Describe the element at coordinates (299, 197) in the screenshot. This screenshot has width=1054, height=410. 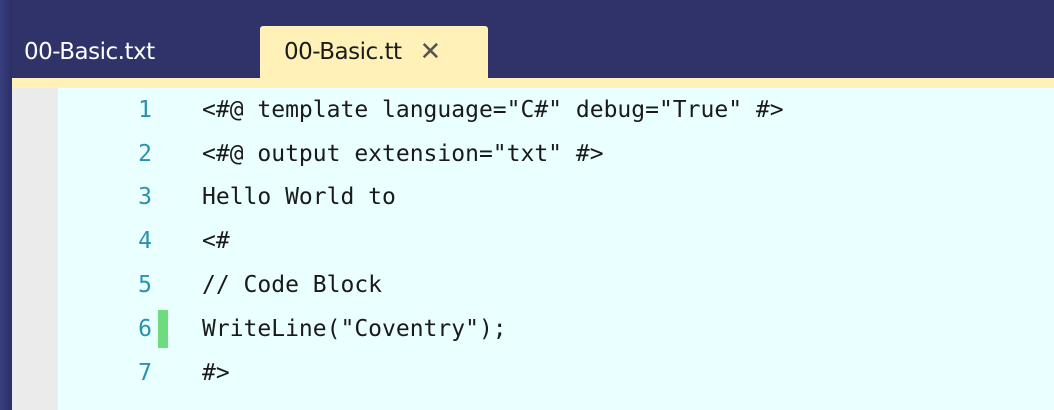
I see `code-text: Hello World to` at that location.